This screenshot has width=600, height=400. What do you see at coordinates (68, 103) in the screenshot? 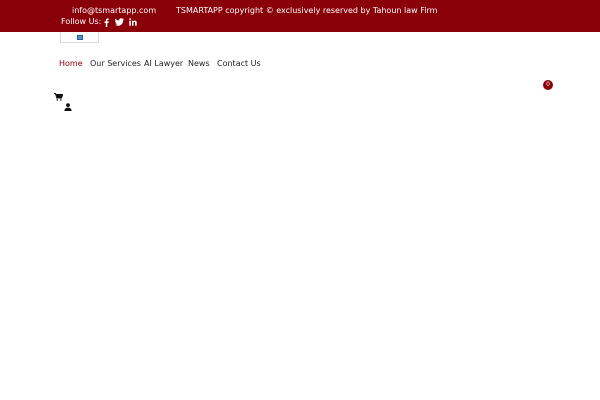
I see `user-account-icon` at bounding box center [68, 103].